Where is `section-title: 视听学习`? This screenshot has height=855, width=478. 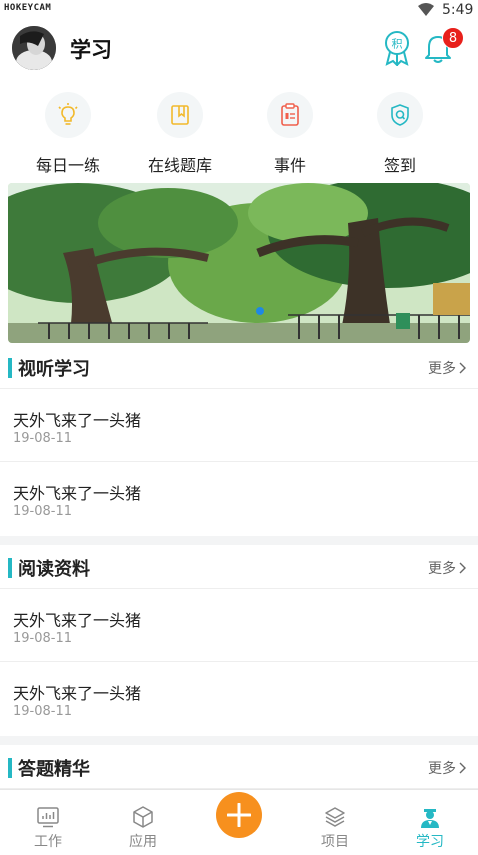
section-title: 视听学习 is located at coordinates (54, 369).